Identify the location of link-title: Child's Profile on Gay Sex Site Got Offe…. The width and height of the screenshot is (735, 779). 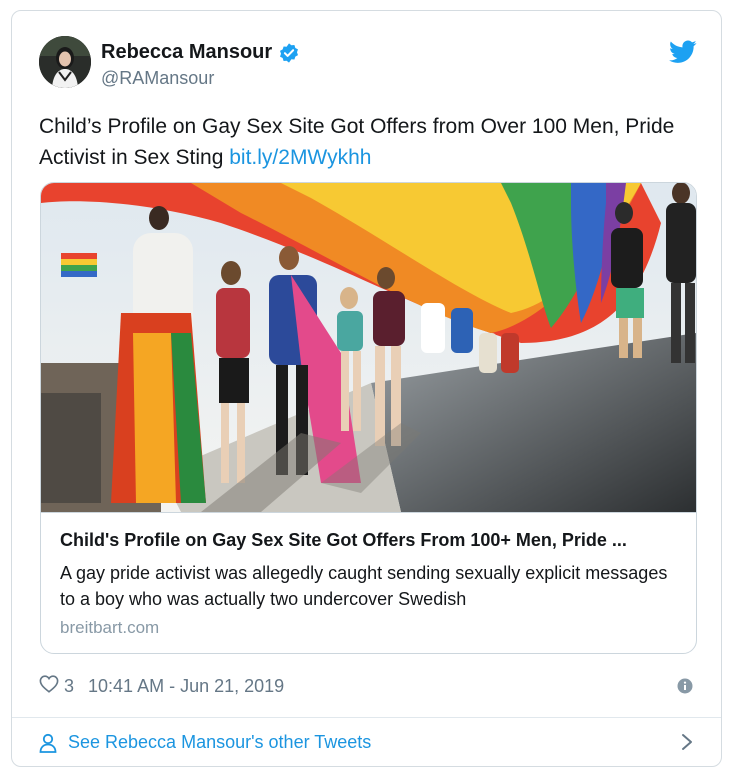
(370, 540).